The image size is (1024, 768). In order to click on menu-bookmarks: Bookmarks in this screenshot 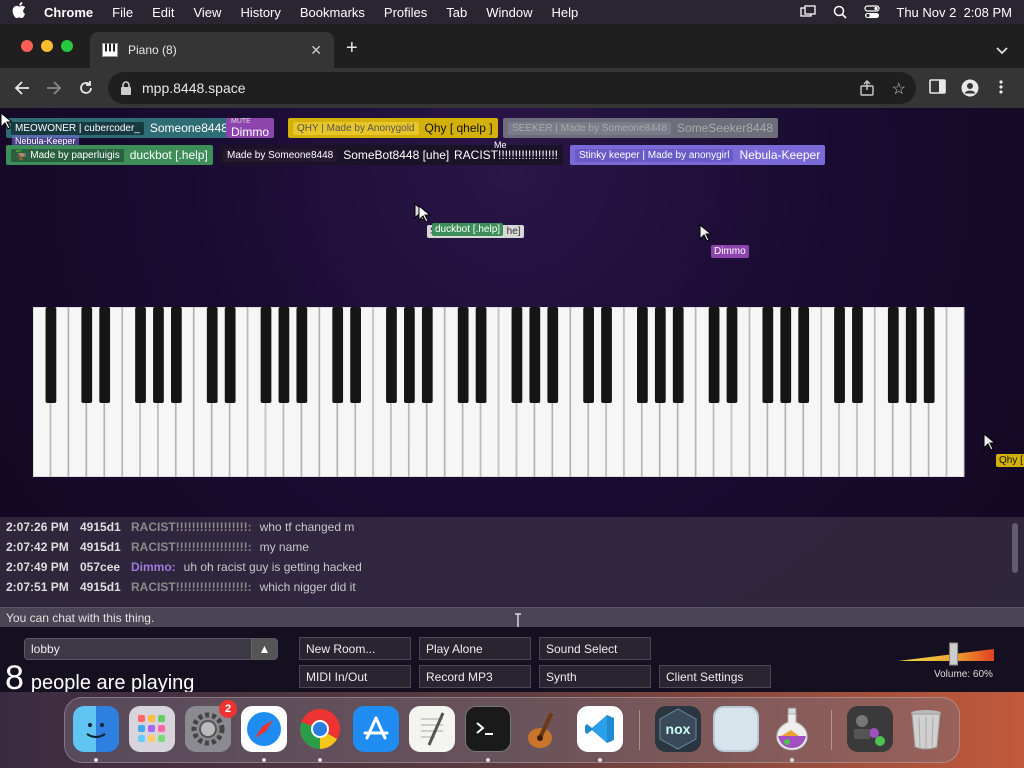, I will do `click(332, 12)`.